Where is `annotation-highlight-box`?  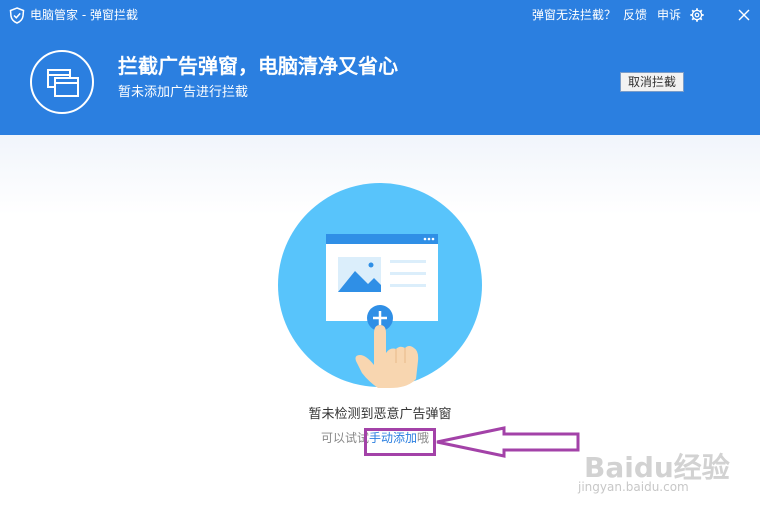 annotation-highlight-box is located at coordinates (400, 442).